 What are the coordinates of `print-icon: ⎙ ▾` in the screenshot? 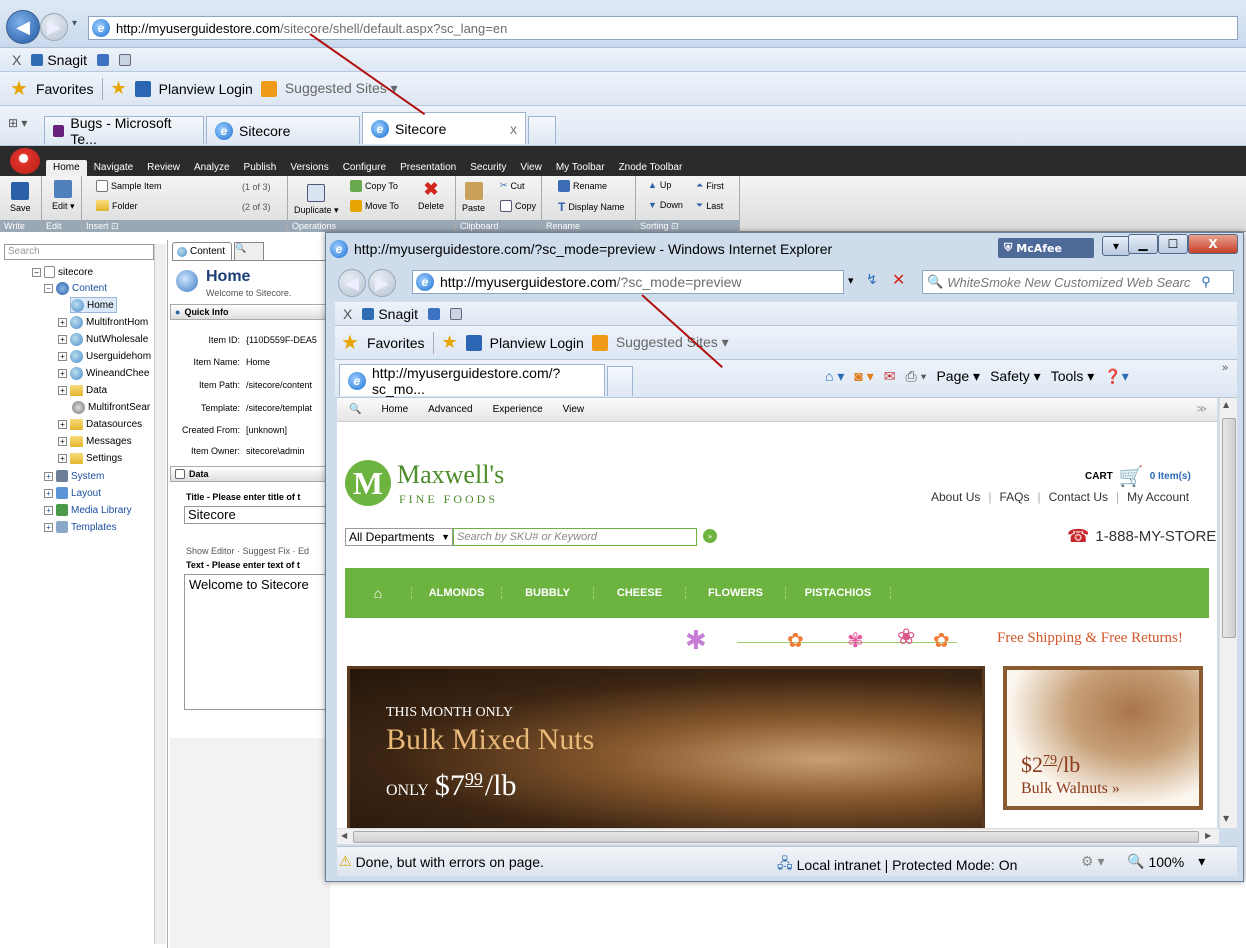 It's located at (915, 376).